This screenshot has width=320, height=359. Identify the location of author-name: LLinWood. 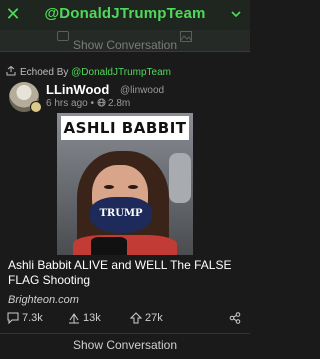
(77, 89).